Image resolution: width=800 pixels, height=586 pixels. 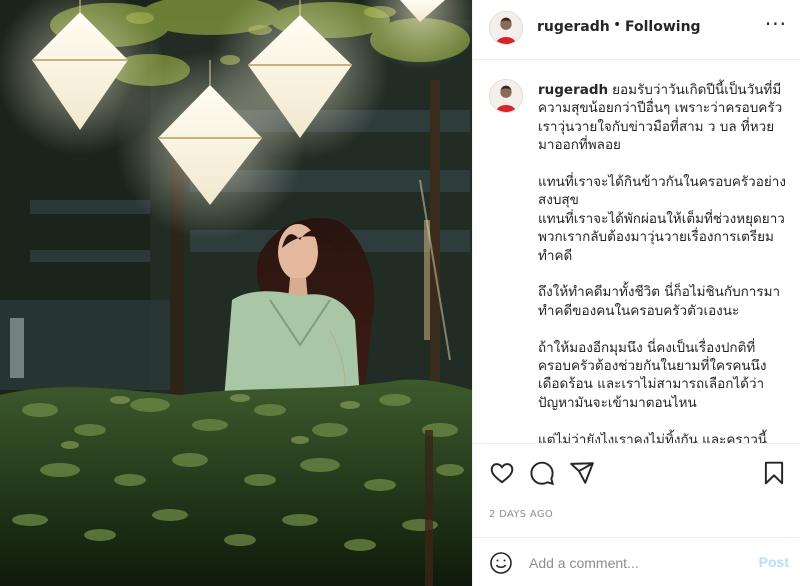 I want to click on post-header: rugeradh • Following ···, so click(x=636, y=30).